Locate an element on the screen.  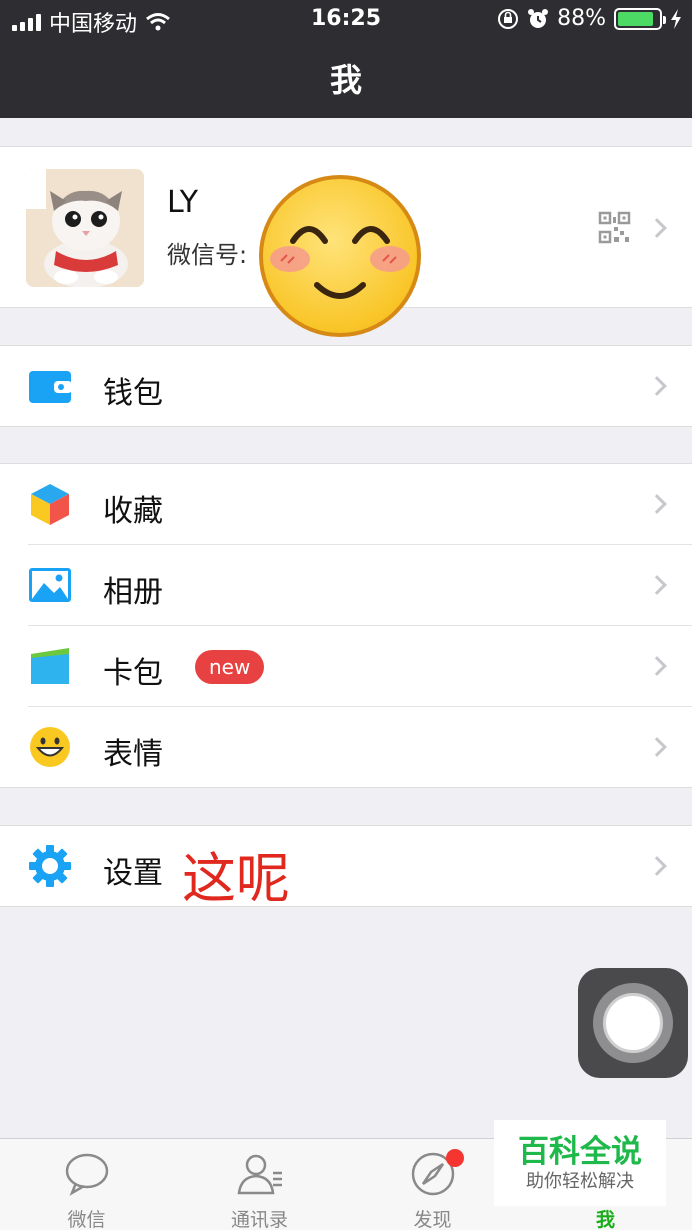
assistive-touch-button is located at coordinates (633, 1023).